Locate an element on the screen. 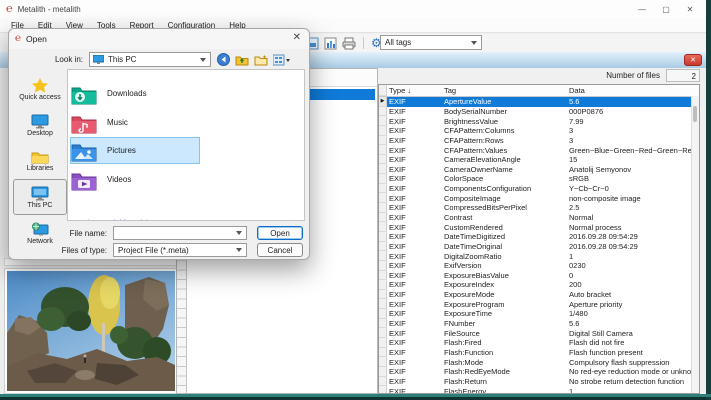 The height and width of the screenshot is (400, 711). folder-item-pictures: Pictures is located at coordinates (135, 150).